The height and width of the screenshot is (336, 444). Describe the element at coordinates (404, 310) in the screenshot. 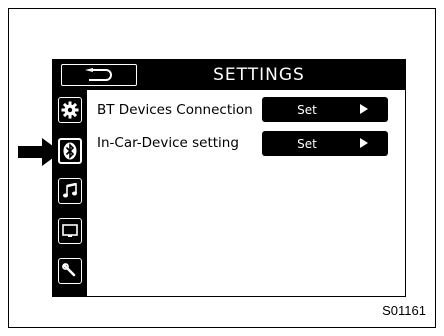

I see `figure-id-label: S01161` at that location.